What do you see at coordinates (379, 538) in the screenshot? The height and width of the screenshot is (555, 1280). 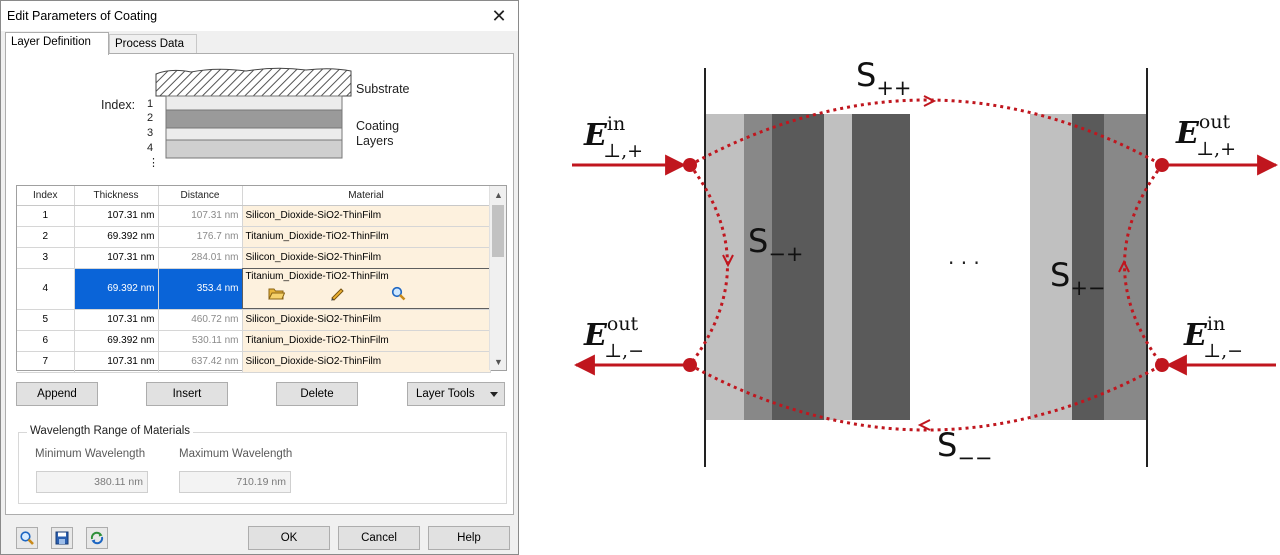 I see `cancel-button: Cancel` at bounding box center [379, 538].